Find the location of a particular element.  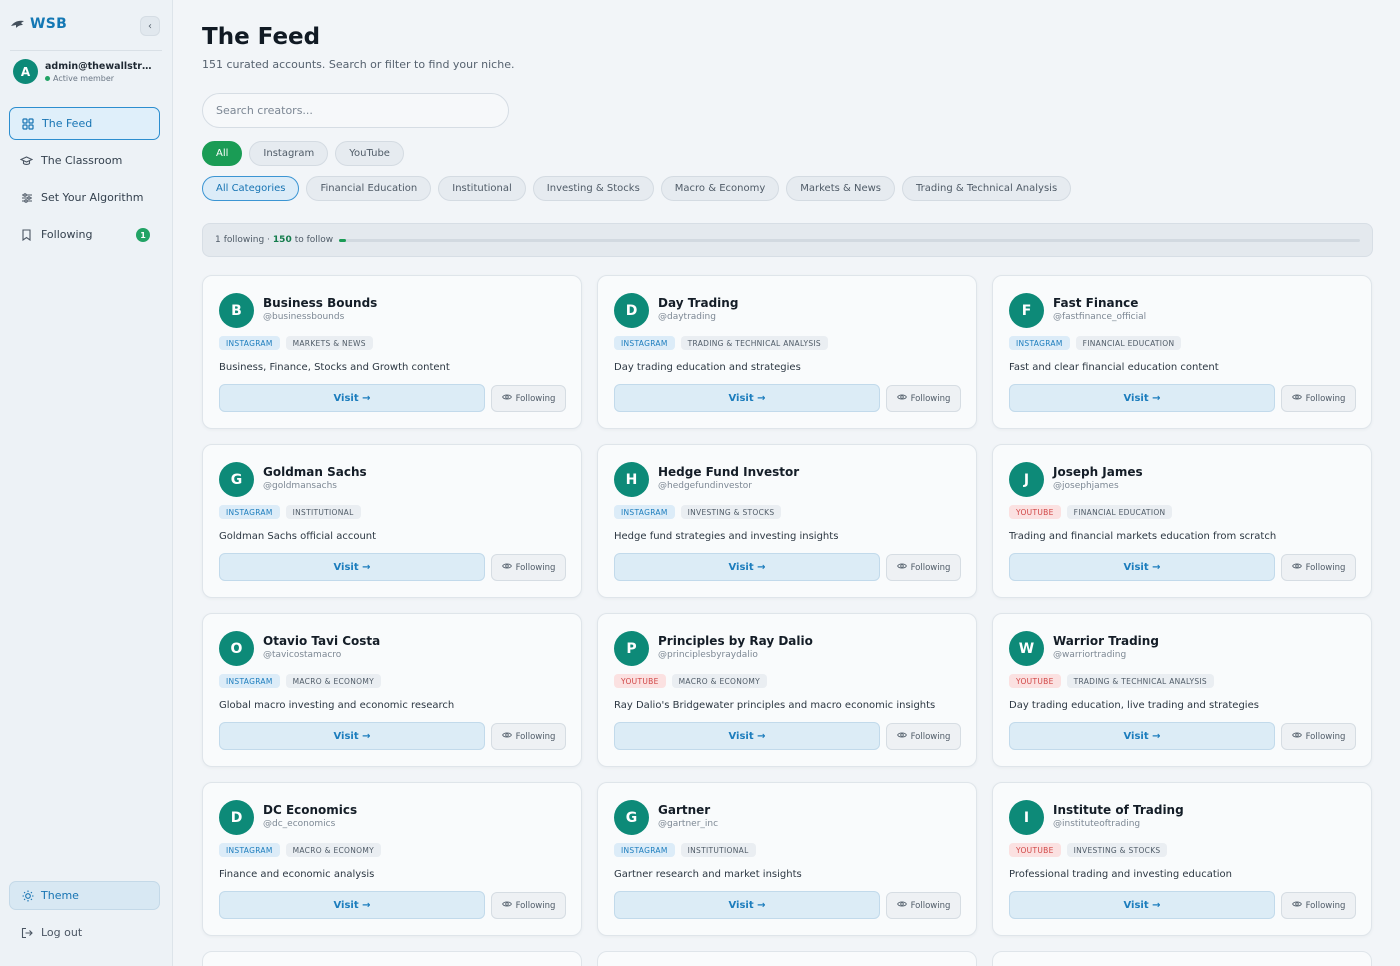

creator-handle: @daytrading is located at coordinates (687, 317).